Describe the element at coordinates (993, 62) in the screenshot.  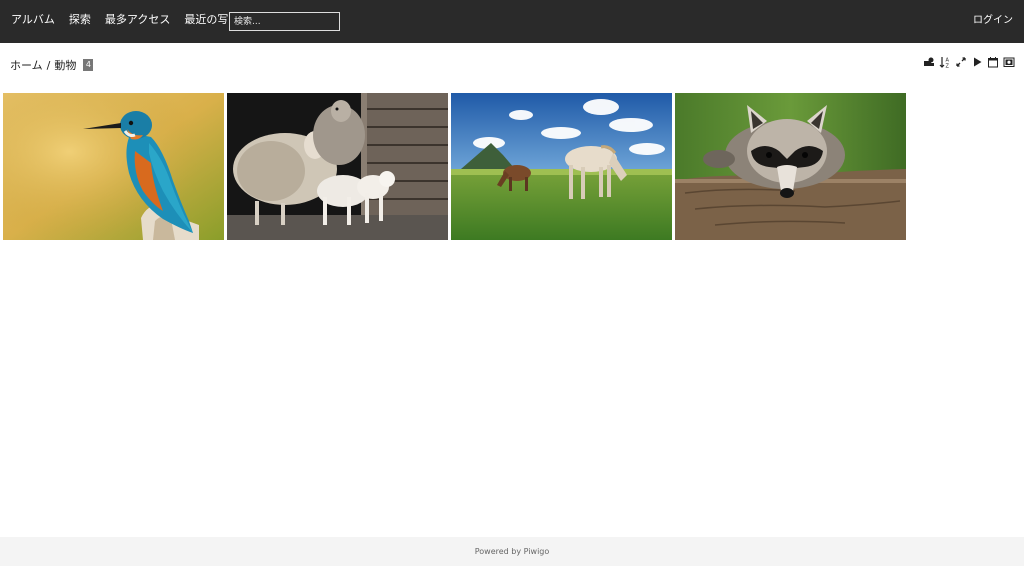
I see `calendar-icon` at that location.